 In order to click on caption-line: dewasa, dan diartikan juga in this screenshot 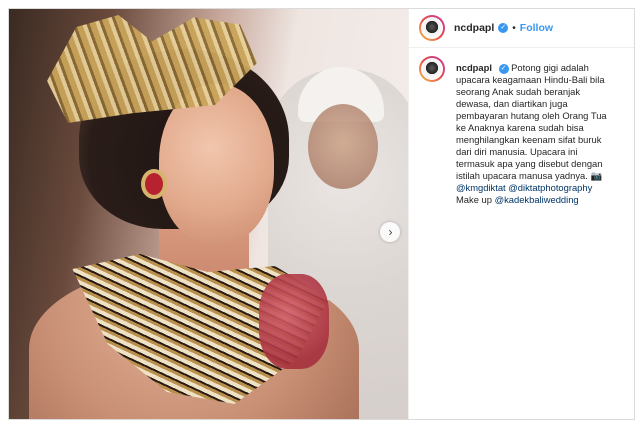, I will do `click(512, 103)`.